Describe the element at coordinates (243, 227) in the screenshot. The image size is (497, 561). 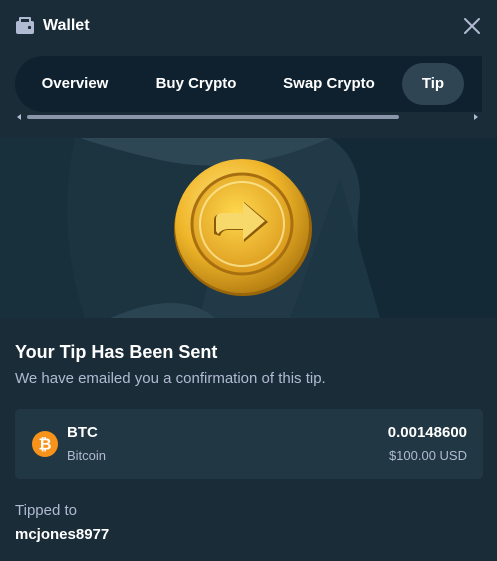
I see `coin-arrow-icon` at that location.